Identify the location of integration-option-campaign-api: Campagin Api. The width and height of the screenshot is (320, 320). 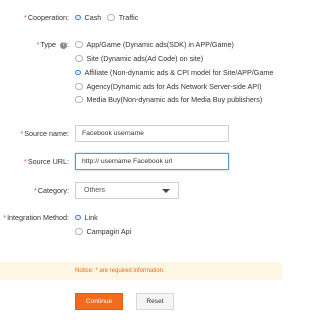
(103, 231).